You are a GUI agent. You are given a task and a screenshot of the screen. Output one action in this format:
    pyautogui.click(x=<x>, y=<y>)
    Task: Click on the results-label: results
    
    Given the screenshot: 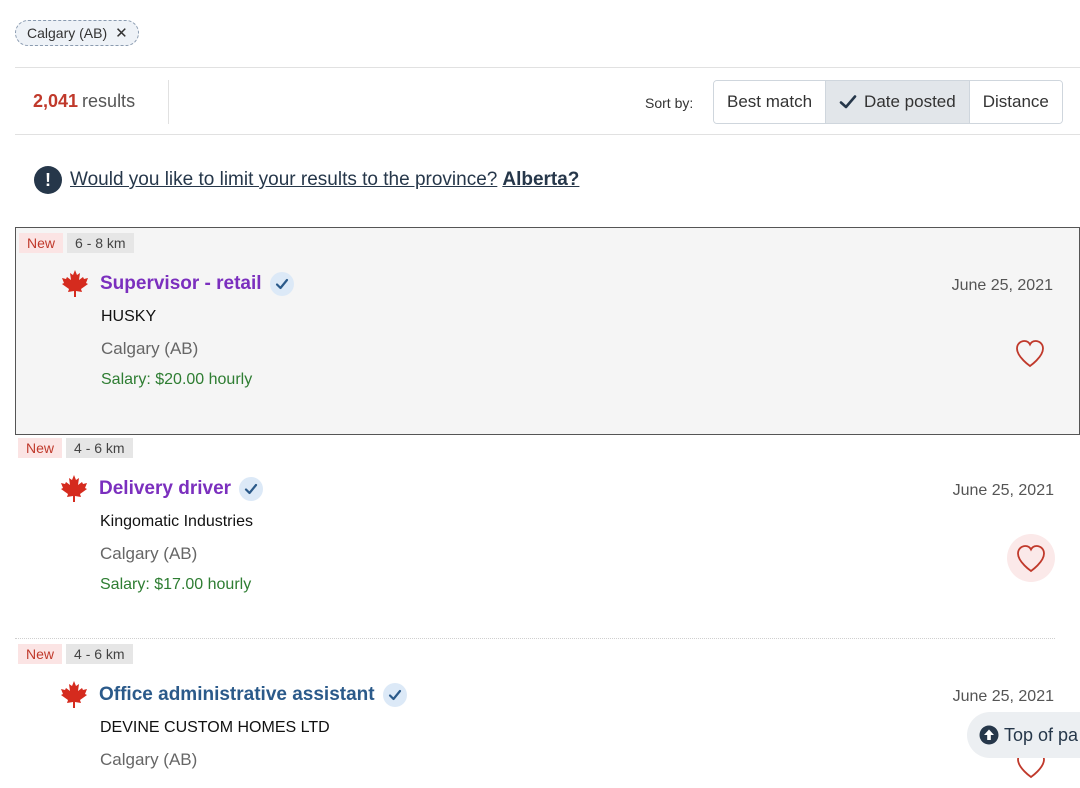 What is the action you would take?
    pyautogui.click(x=109, y=101)
    